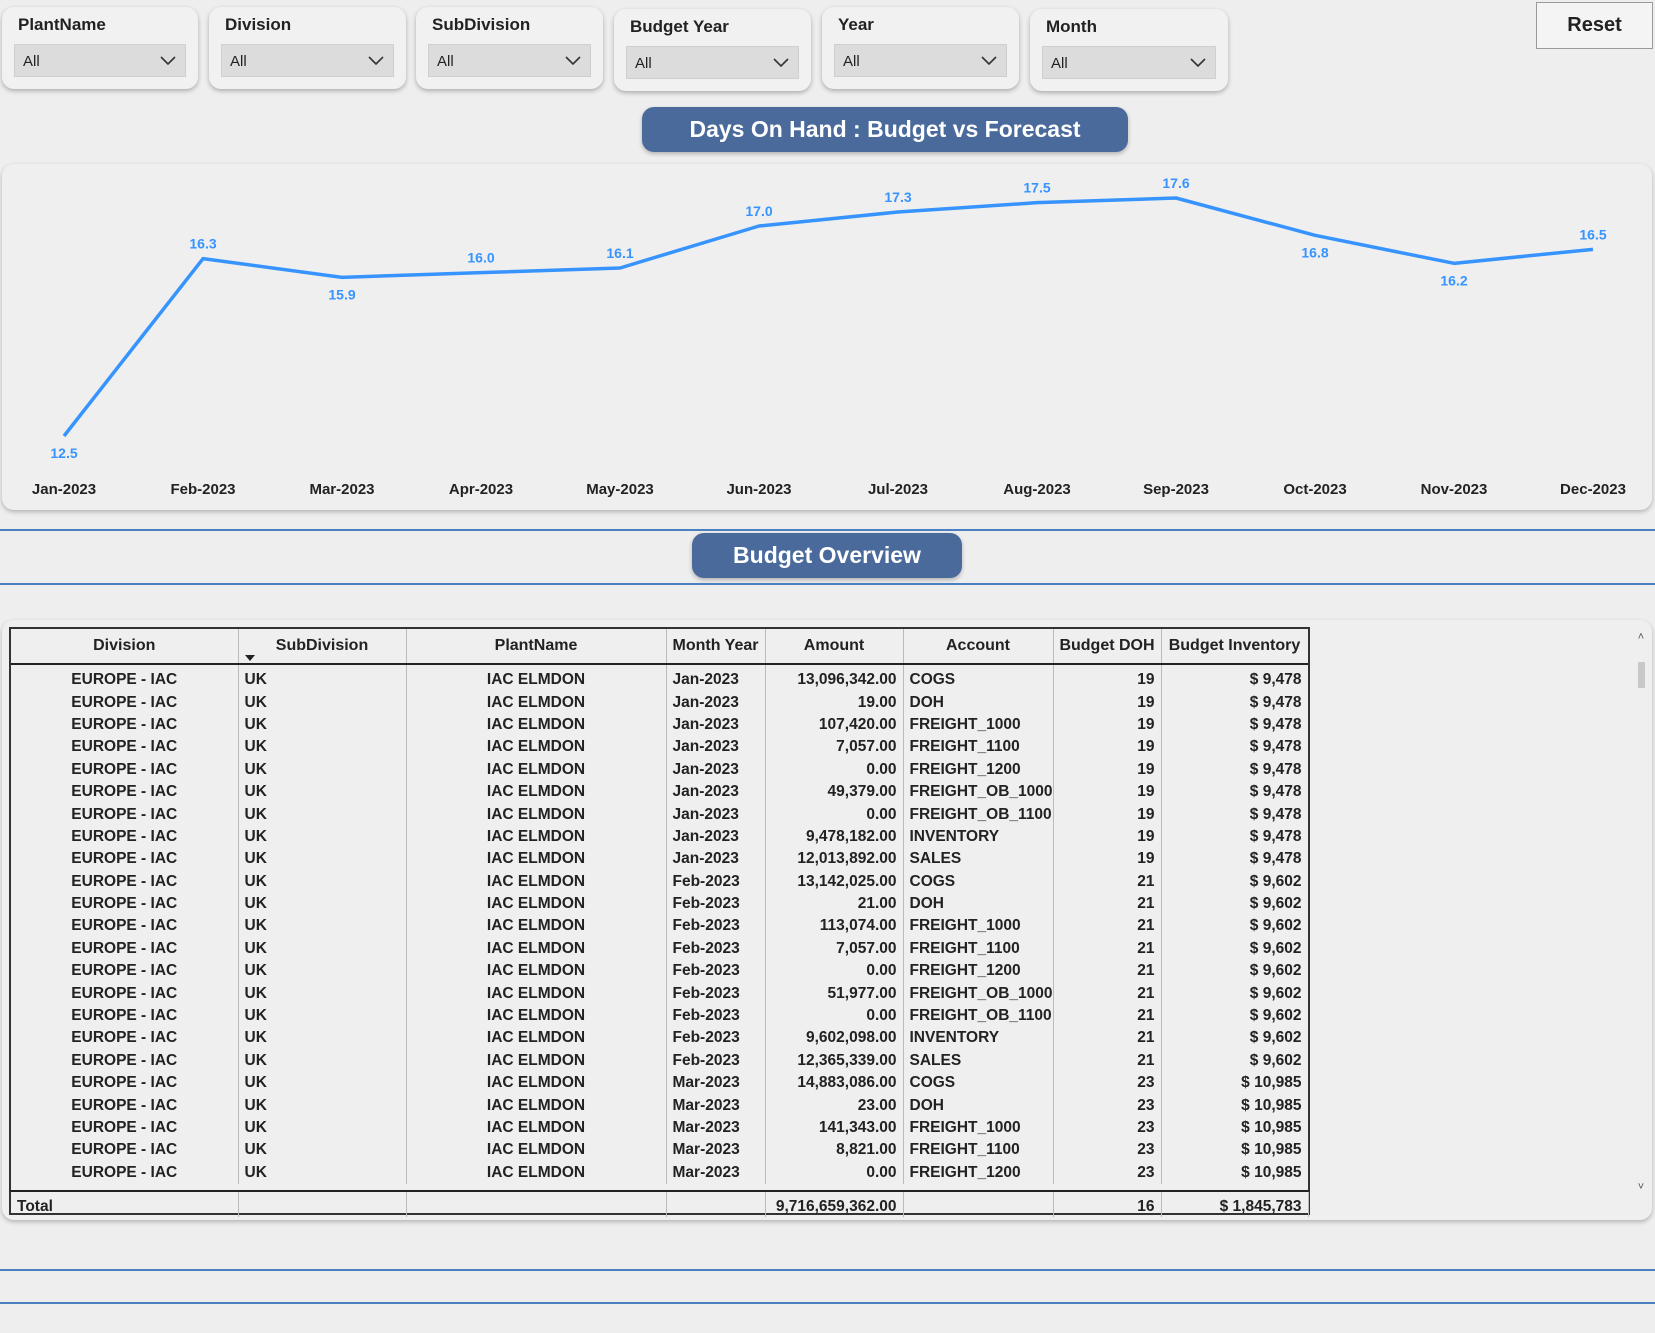  I want to click on column-header: Amount, so click(834, 647).